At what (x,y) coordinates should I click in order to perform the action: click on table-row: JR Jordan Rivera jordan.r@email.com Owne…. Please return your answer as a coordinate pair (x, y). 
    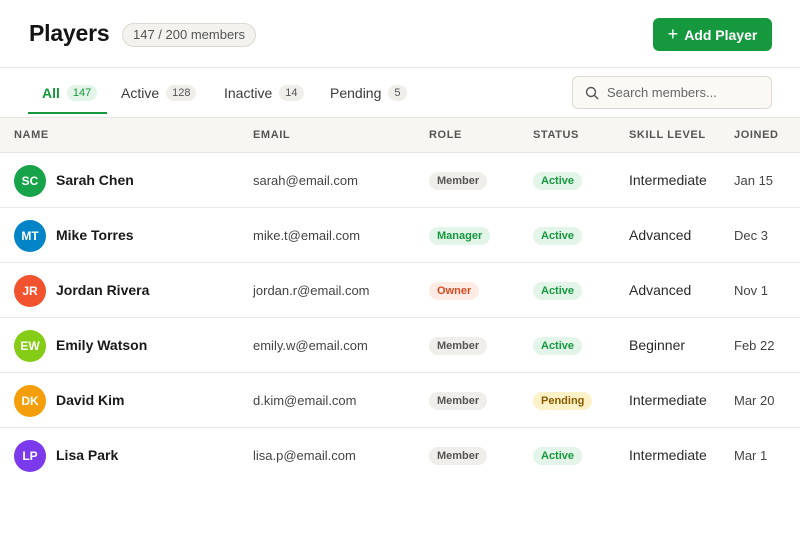
    Looking at the image, I should click on (400, 290).